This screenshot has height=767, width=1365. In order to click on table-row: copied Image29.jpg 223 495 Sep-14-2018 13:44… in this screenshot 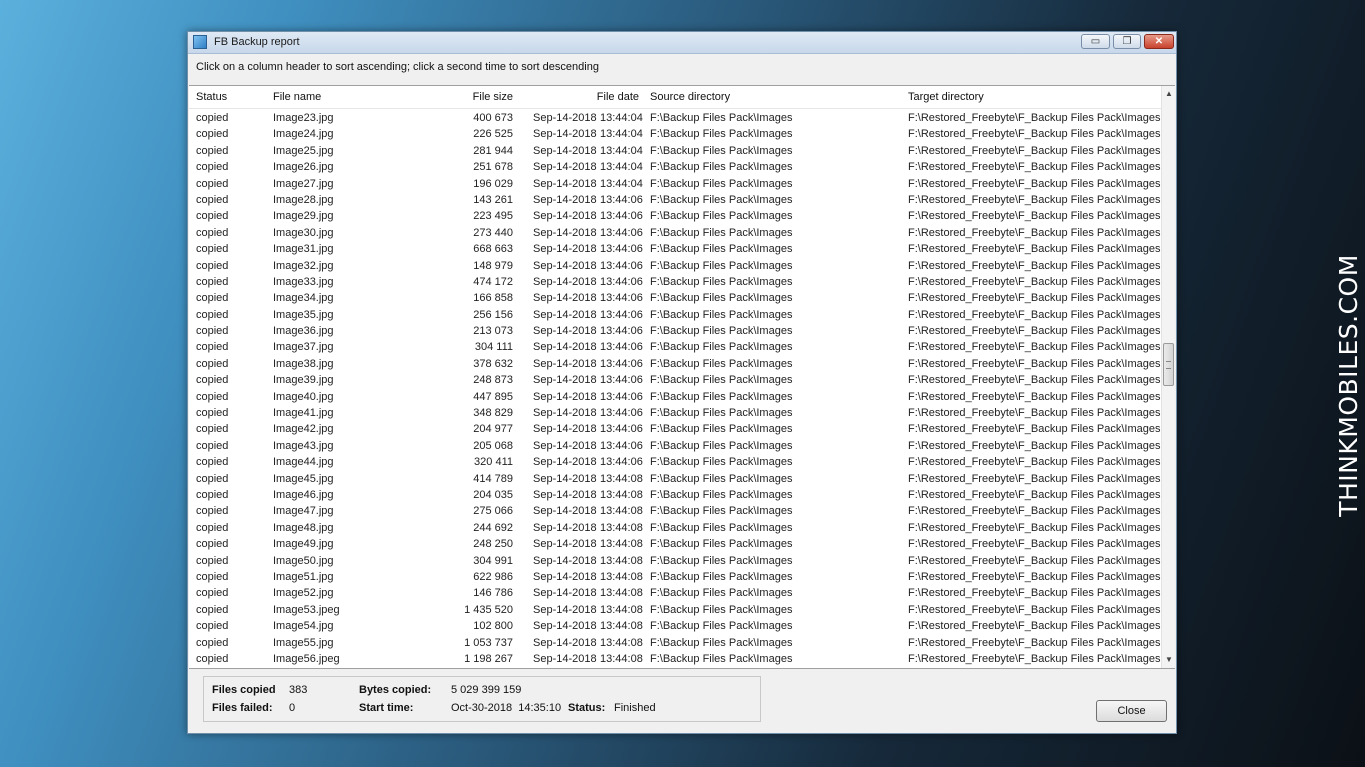, I will do `click(675, 216)`.